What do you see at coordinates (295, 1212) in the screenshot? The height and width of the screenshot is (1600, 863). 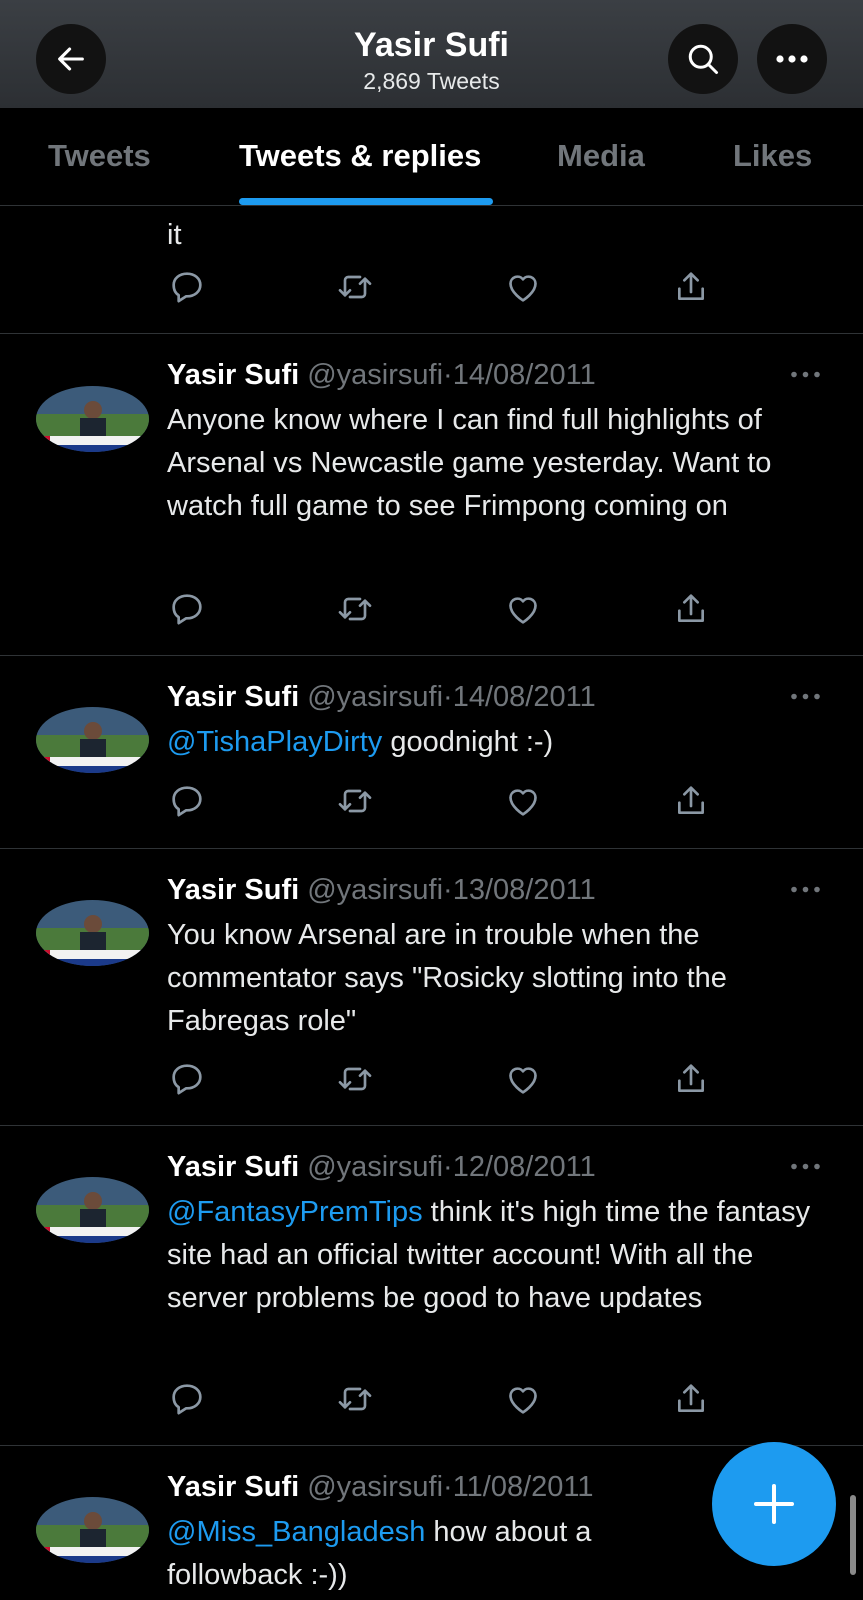 I see `tweet-mention: @FantasyPremTips` at bounding box center [295, 1212].